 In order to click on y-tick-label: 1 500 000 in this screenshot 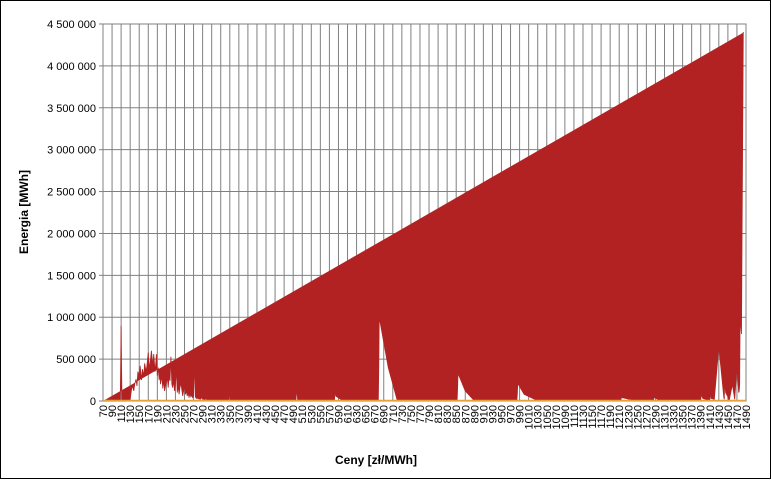, I will do `click(71, 276)`.